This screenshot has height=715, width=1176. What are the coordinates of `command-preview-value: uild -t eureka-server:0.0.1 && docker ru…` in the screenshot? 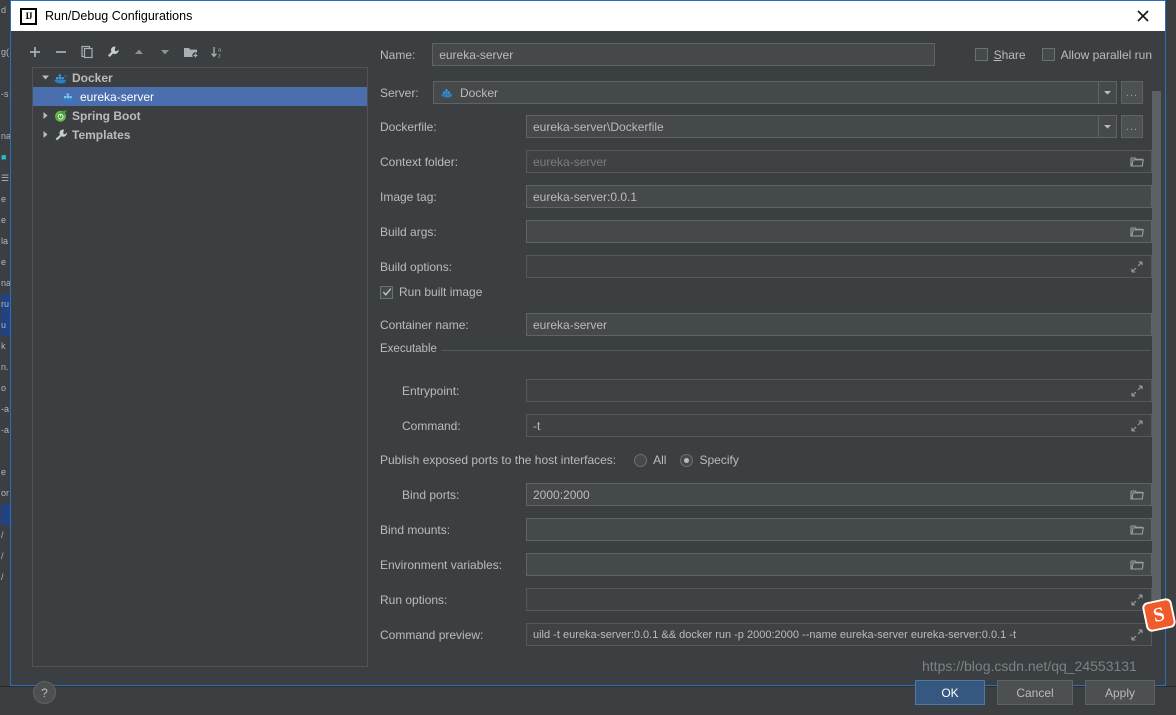 It's located at (775, 634).